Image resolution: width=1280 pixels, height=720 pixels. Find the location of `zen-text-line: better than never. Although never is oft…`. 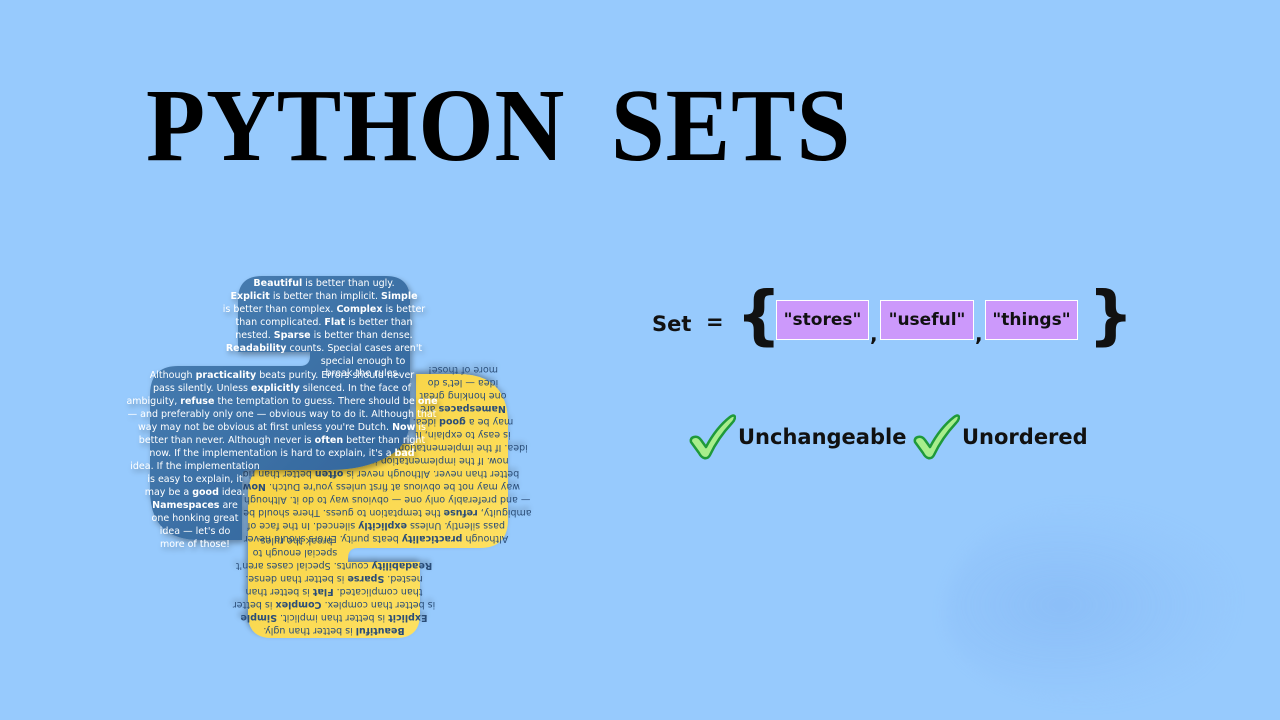

zen-text-line: better than never. Although never is oft… is located at coordinates (282, 440).